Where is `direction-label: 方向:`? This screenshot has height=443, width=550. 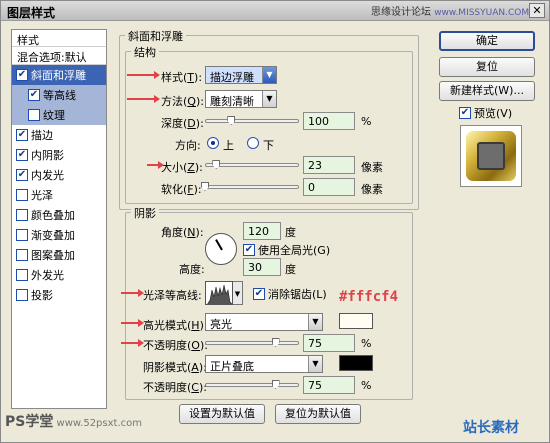 direction-label: 方向: is located at coordinates (188, 145).